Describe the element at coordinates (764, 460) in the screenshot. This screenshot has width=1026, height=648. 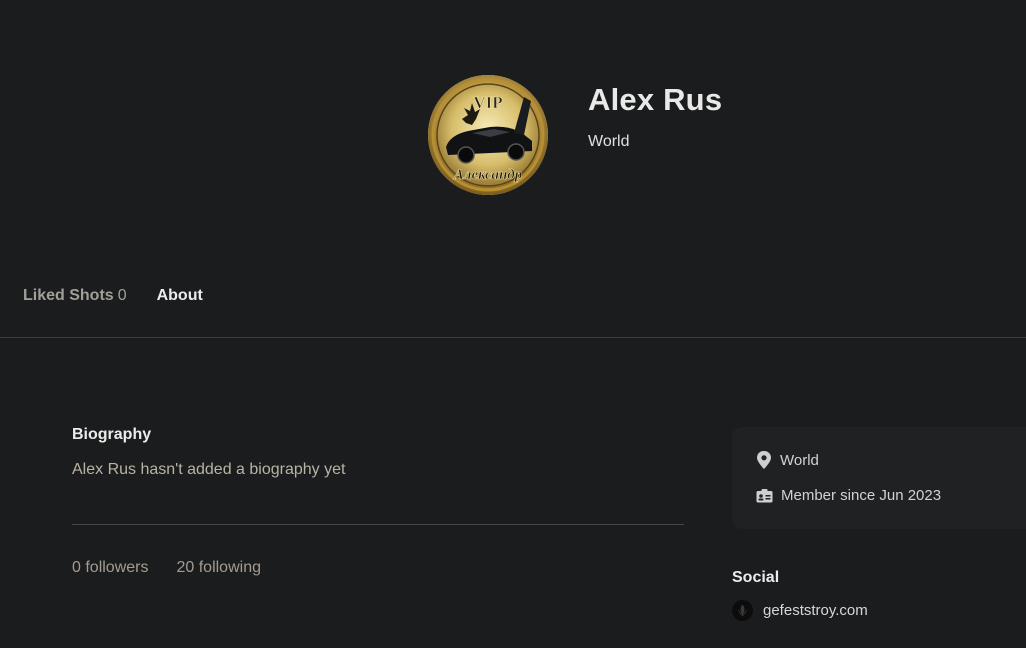
I see `map-pin-icon` at that location.